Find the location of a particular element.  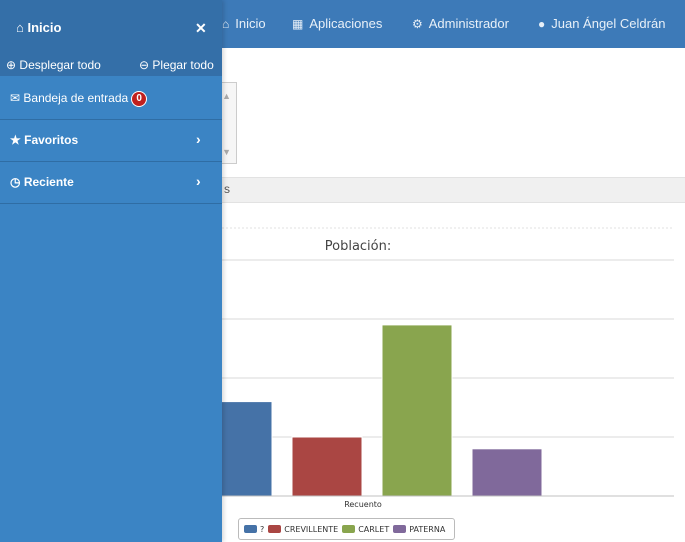

favoritos-label: Favoritos is located at coordinates (51, 140).